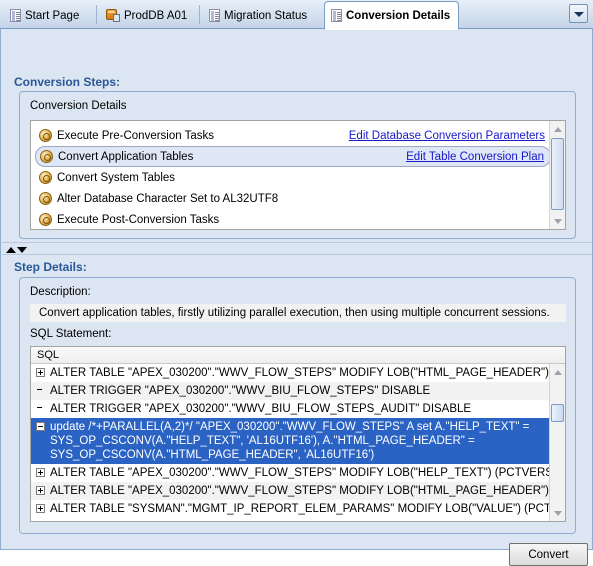 Image resolution: width=593 pixels, height=566 pixels. Describe the element at coordinates (71, 334) in the screenshot. I see `sql-statement-label: SQL Statement:` at that location.